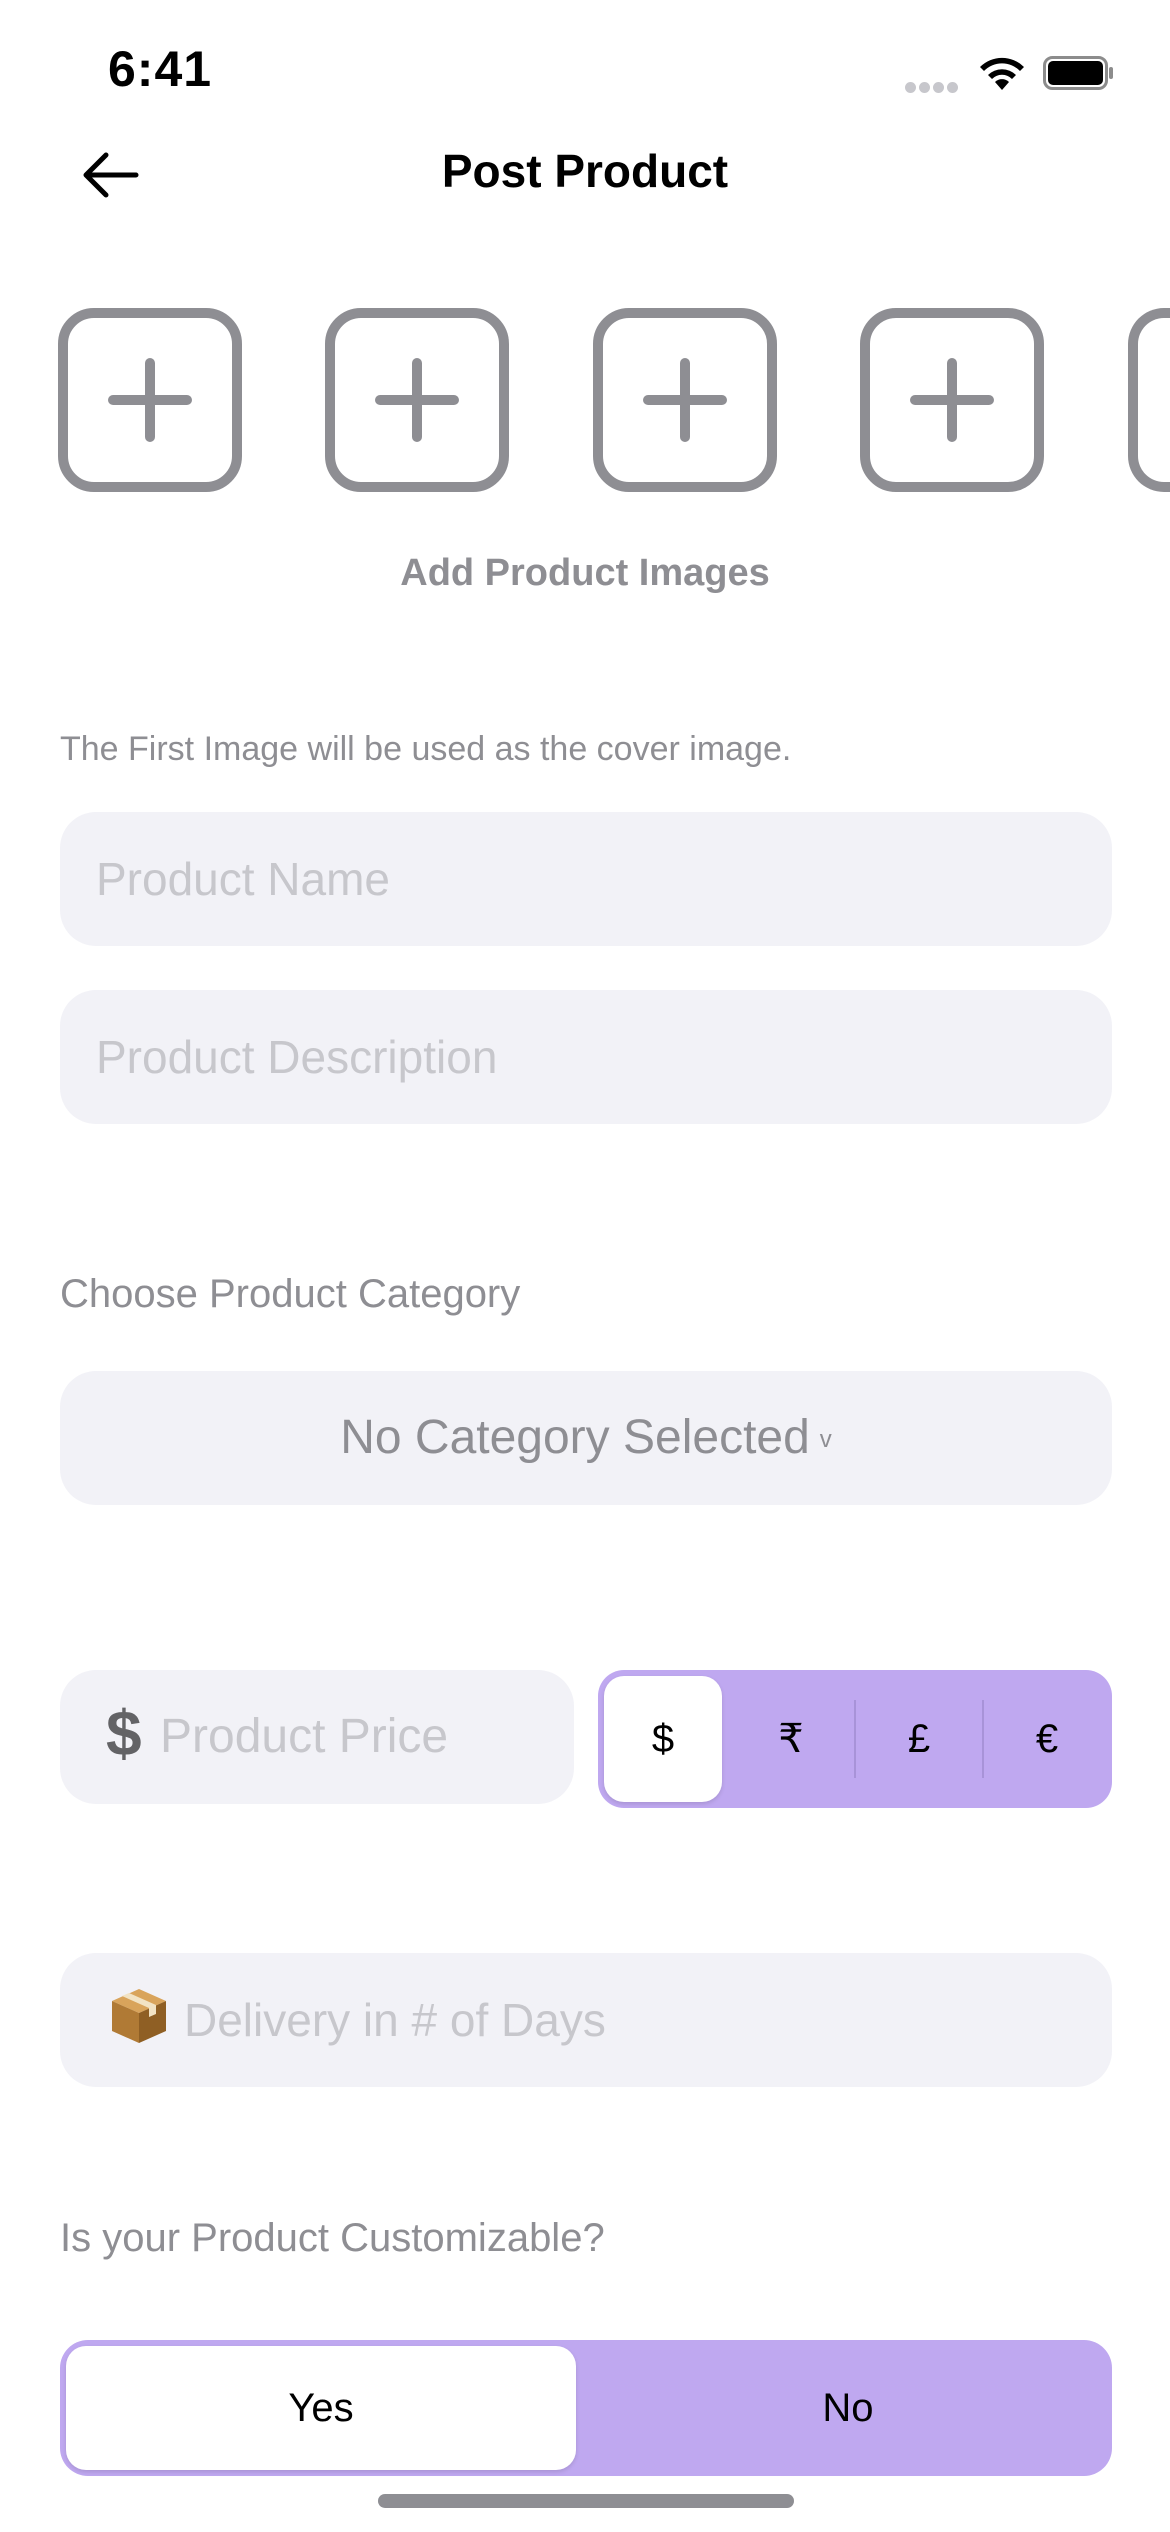 The image size is (1170, 2532). I want to click on status-time: 6:41, so click(160, 69).